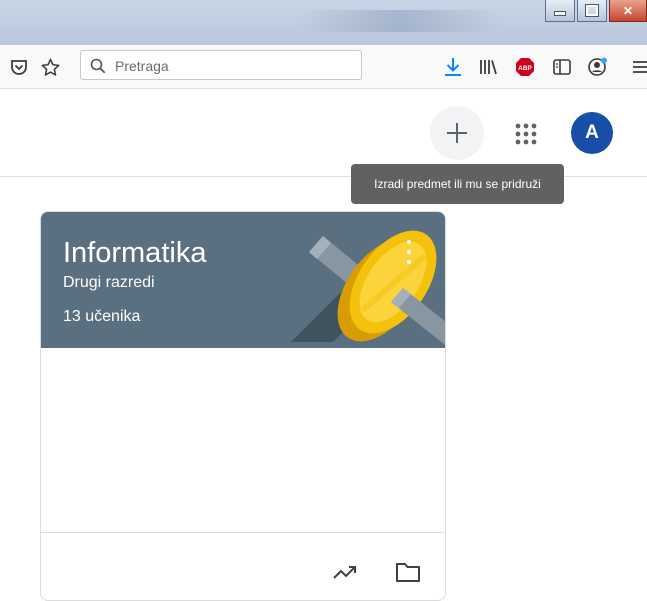 The width and height of the screenshot is (647, 601). What do you see at coordinates (562, 67) in the screenshot?
I see `sidebar-icon` at bounding box center [562, 67].